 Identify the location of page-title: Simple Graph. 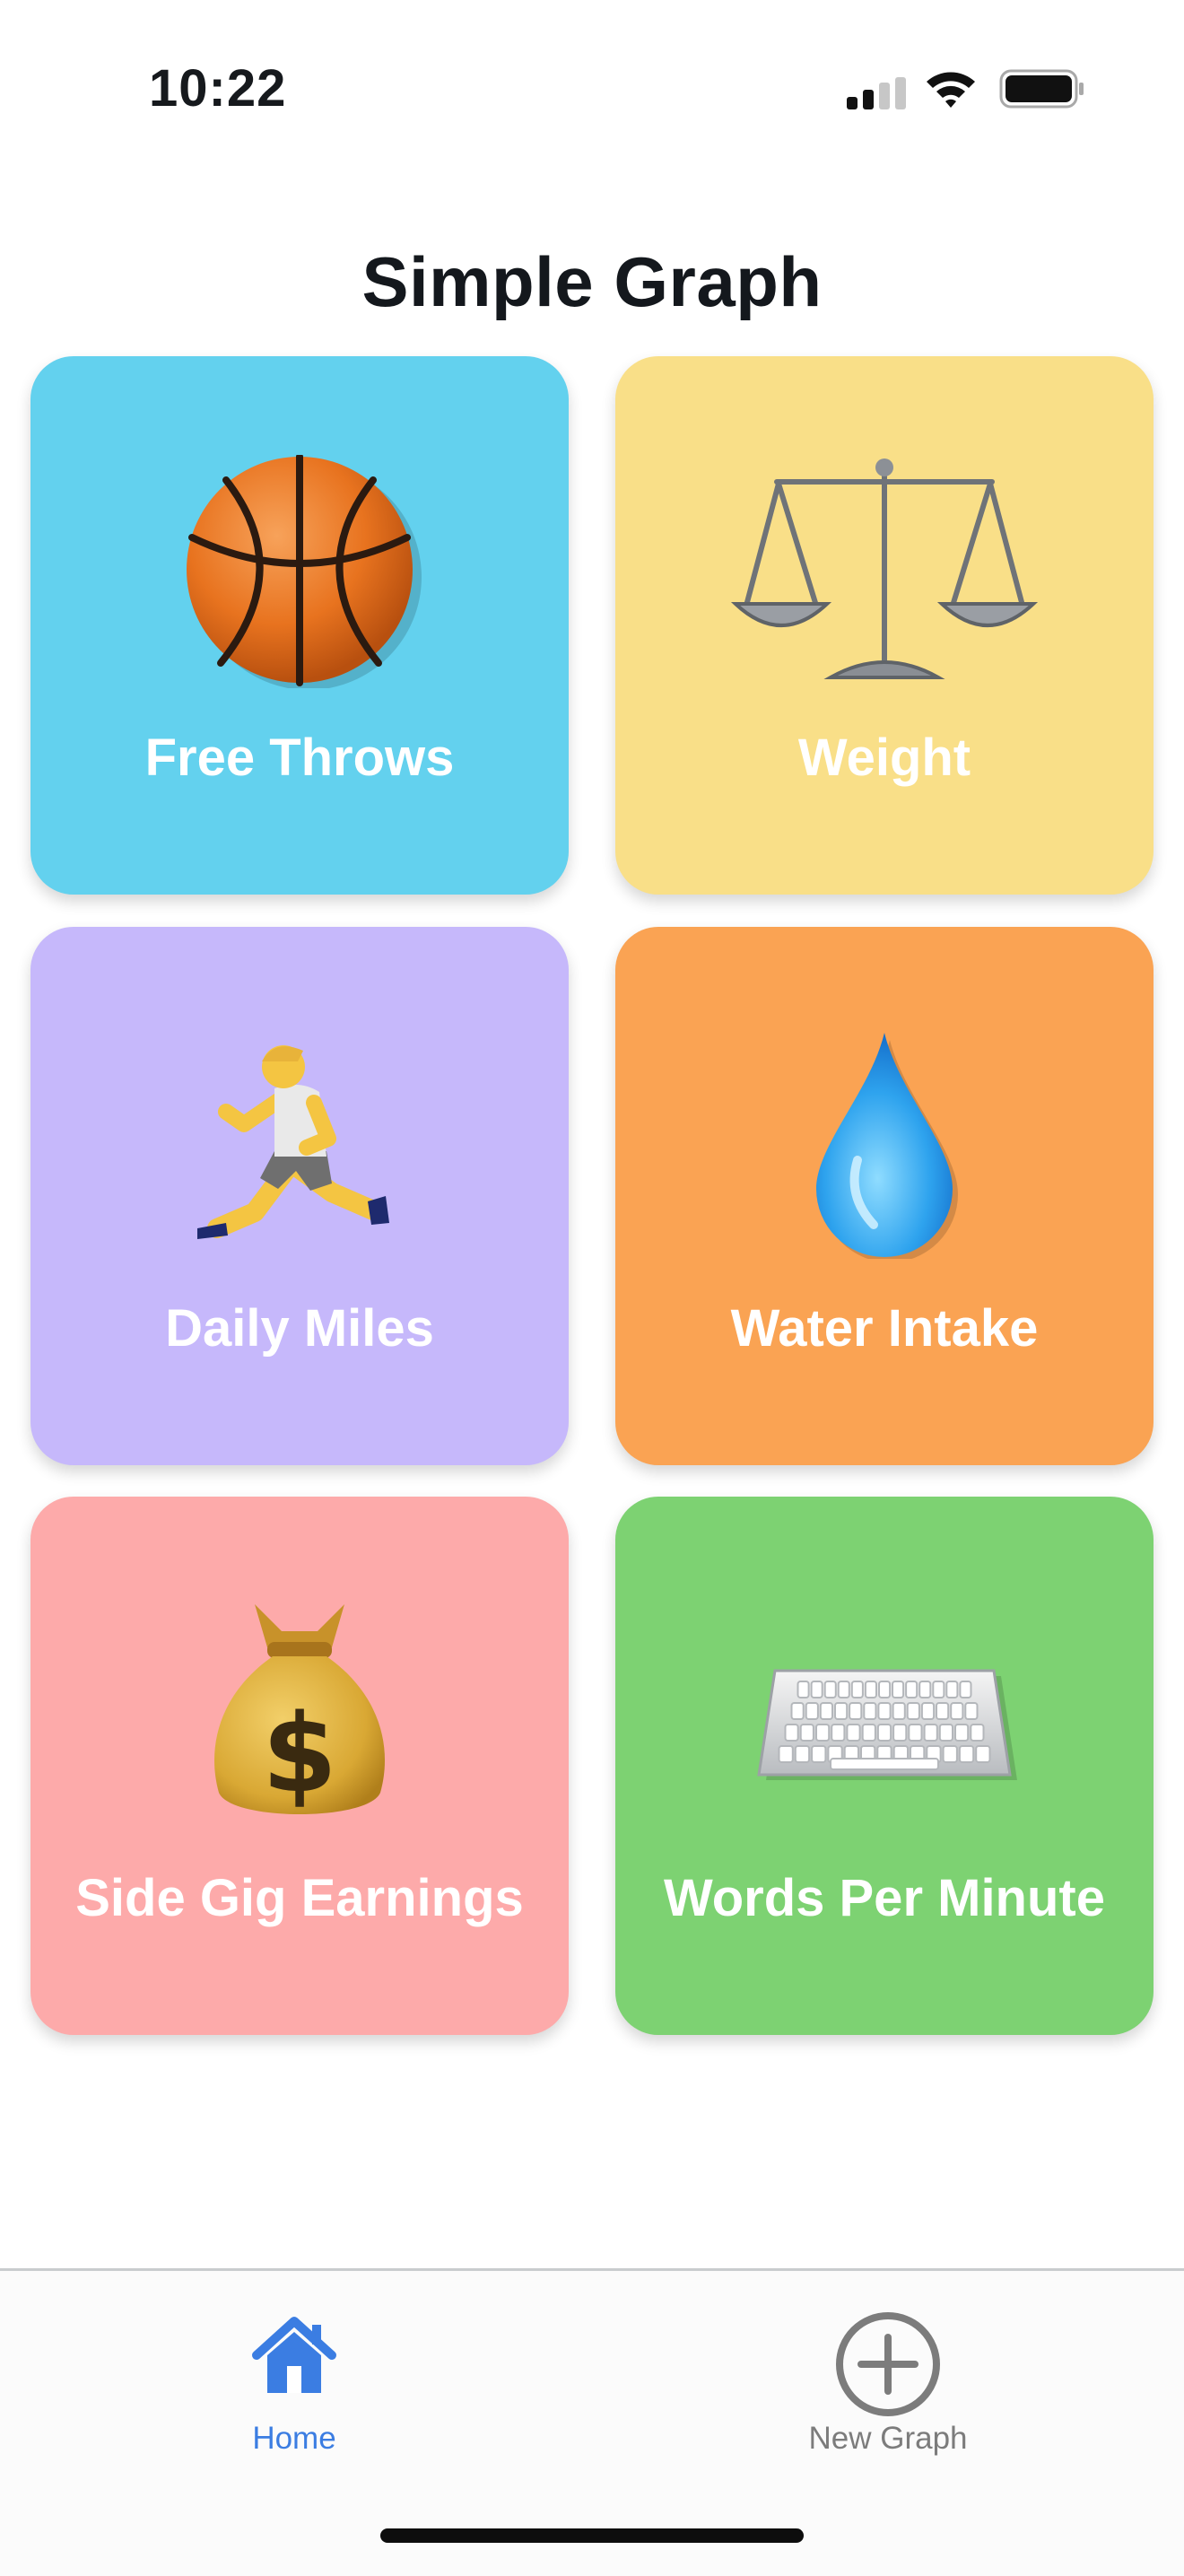
(592, 282).